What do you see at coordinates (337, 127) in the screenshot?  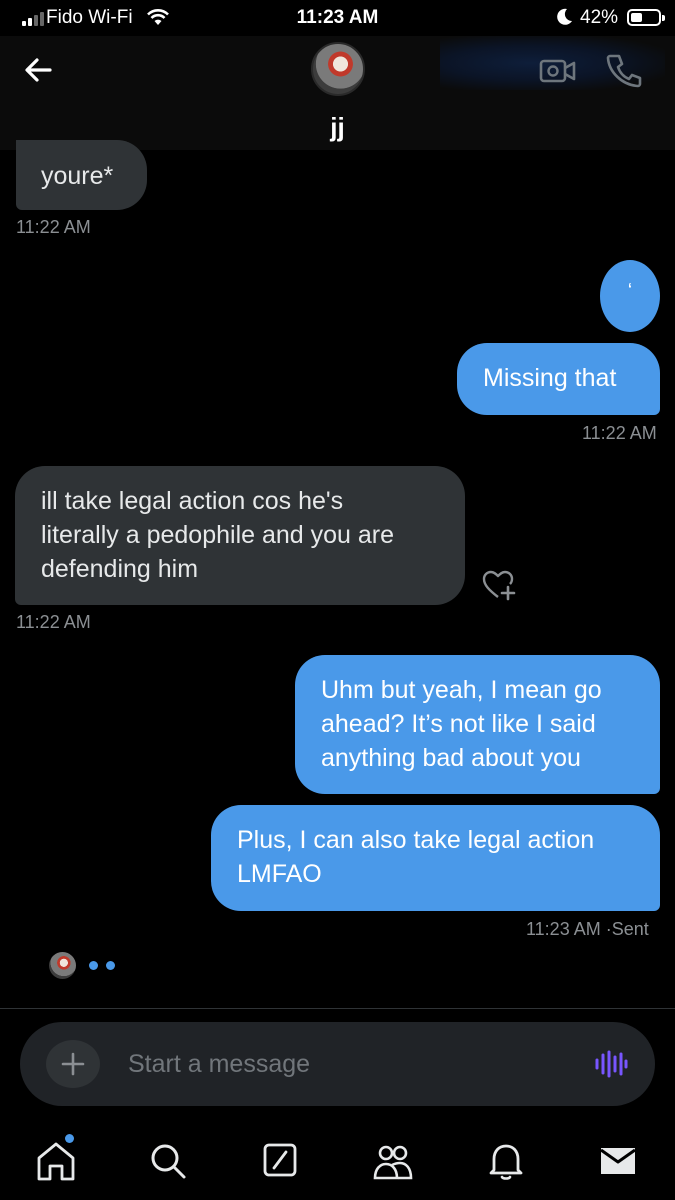 I see `contact-name: jj` at bounding box center [337, 127].